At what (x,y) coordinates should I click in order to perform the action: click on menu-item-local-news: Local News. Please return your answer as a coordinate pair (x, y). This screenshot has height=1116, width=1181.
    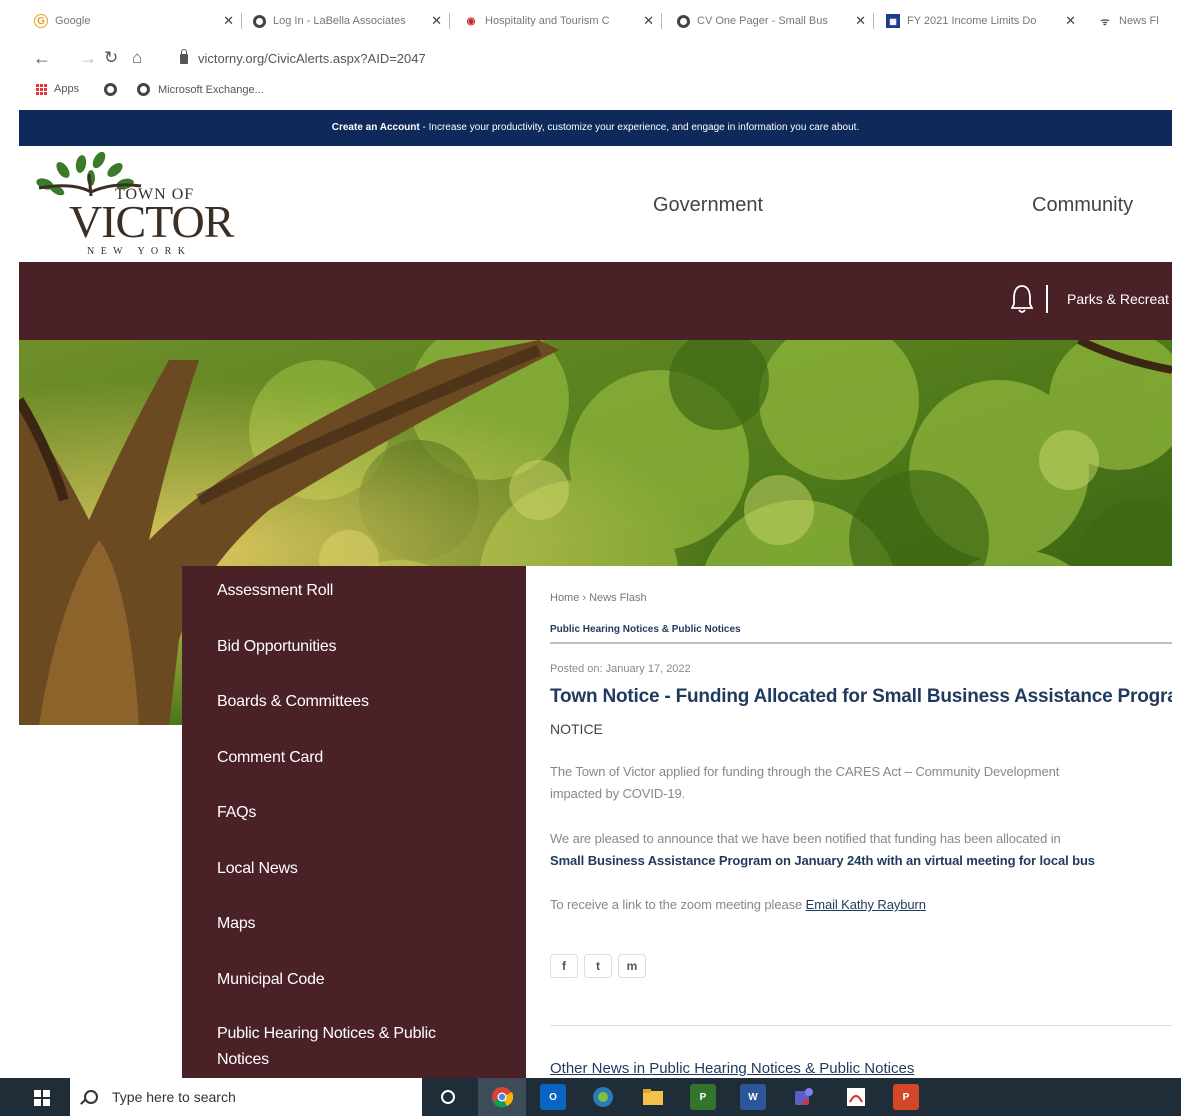
    Looking at the image, I should click on (347, 869).